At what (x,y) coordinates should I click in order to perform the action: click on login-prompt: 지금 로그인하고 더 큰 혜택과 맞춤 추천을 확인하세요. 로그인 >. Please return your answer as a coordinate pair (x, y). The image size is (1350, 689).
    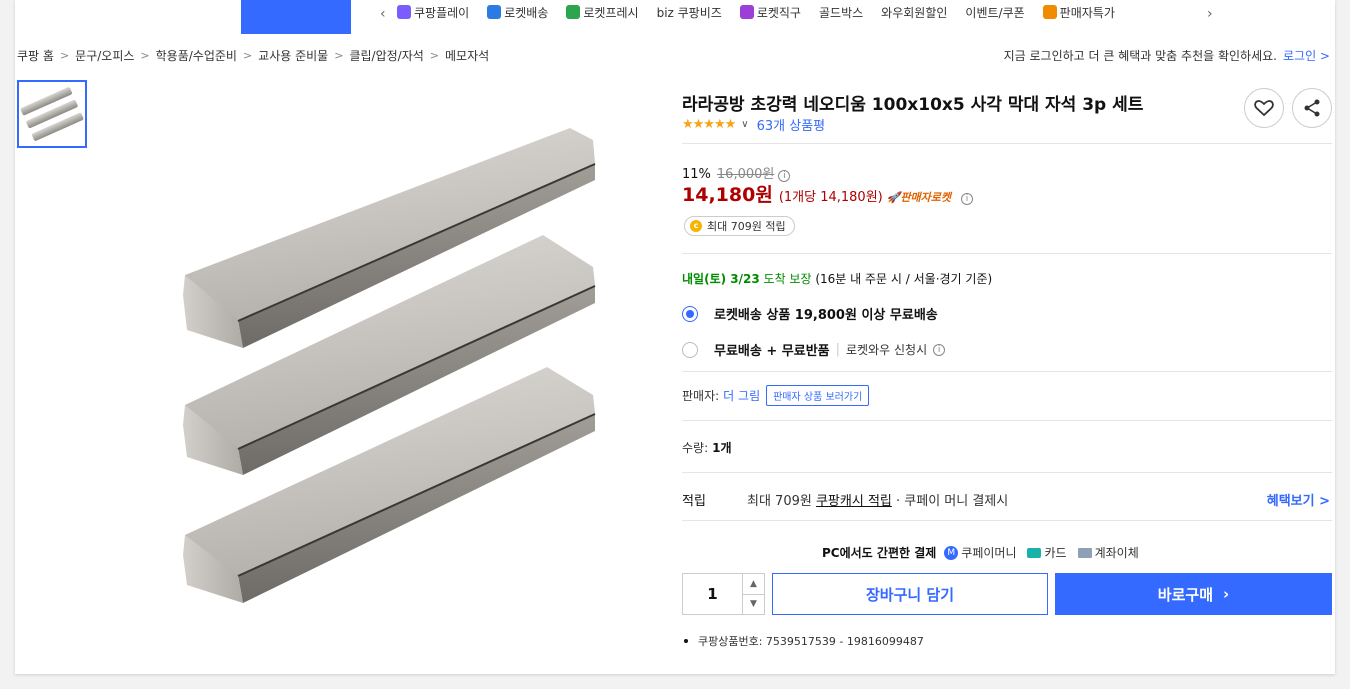
    Looking at the image, I should click on (1166, 56).